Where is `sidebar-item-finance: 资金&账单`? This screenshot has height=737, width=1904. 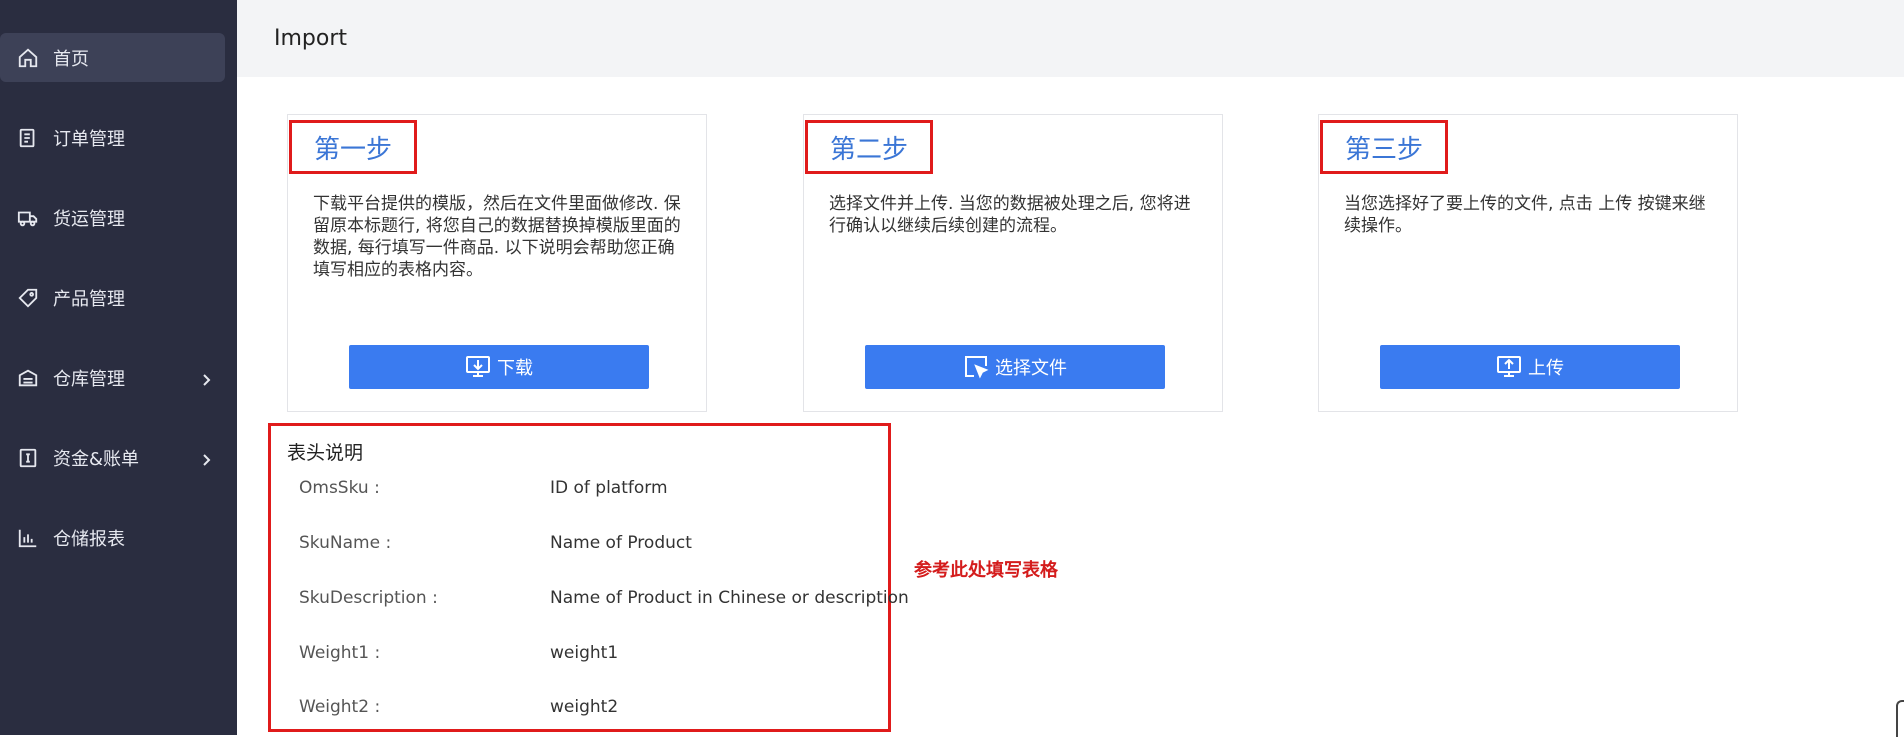 sidebar-item-finance: 资金&账单 is located at coordinates (112, 457).